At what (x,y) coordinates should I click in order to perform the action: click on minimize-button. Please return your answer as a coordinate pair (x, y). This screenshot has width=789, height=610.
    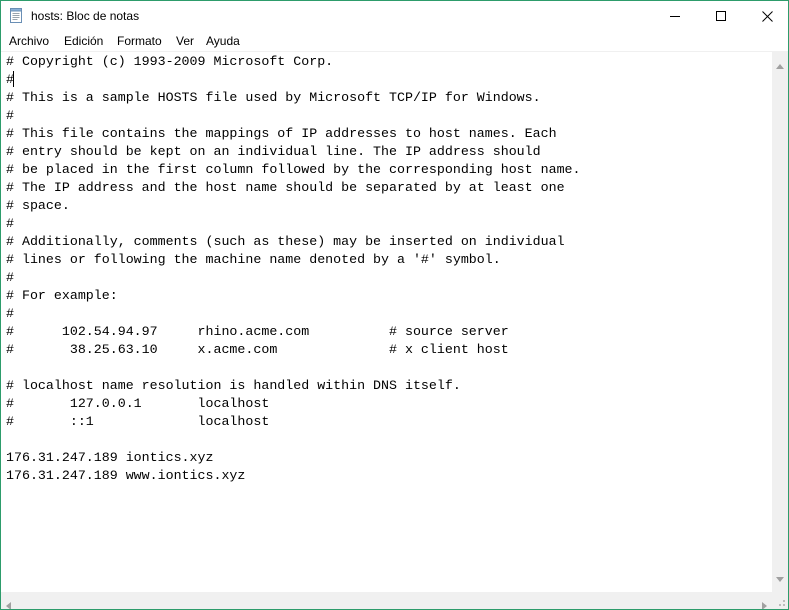
    Looking at the image, I should click on (675, 16).